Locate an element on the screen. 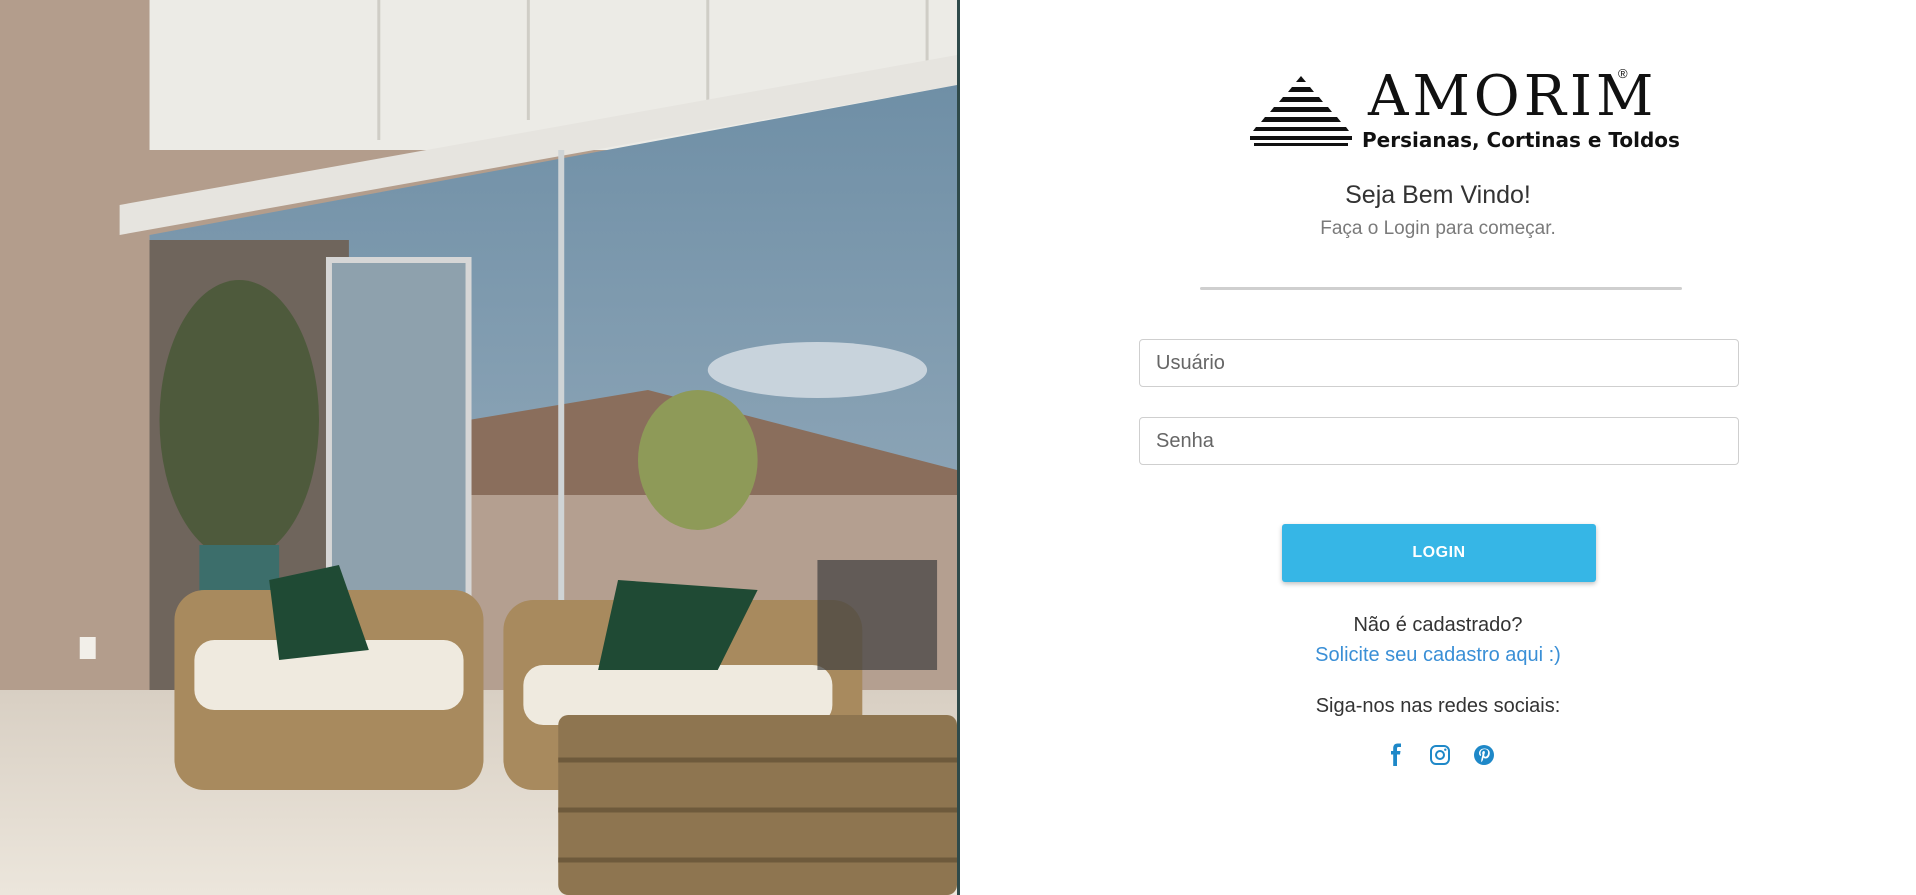 The image size is (1916, 895). username-input is located at coordinates (1439, 363).